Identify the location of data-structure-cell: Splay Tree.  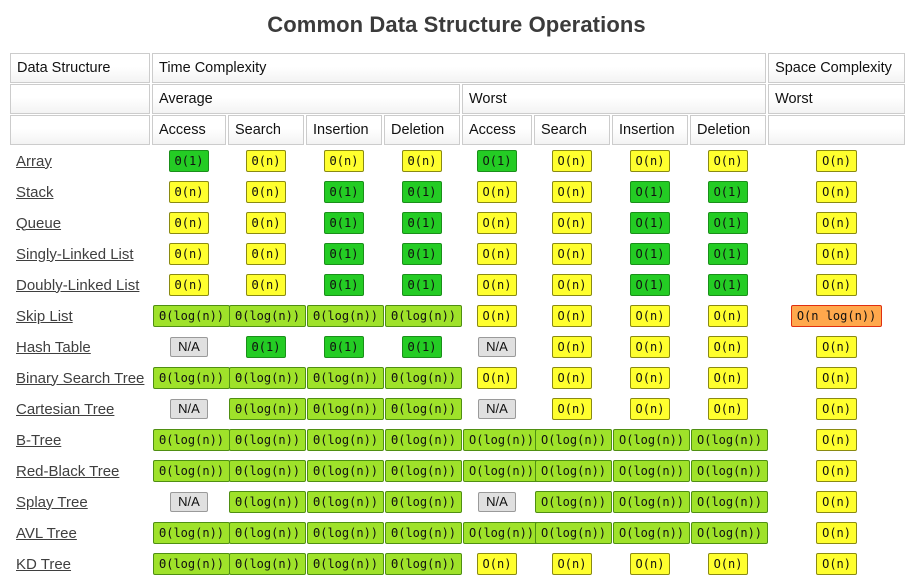
(80, 502).